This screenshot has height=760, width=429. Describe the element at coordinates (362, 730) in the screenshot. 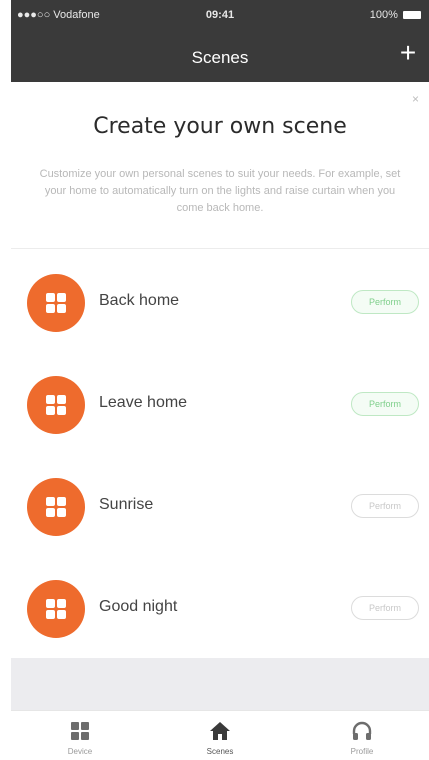

I see `headphones-icon` at that location.